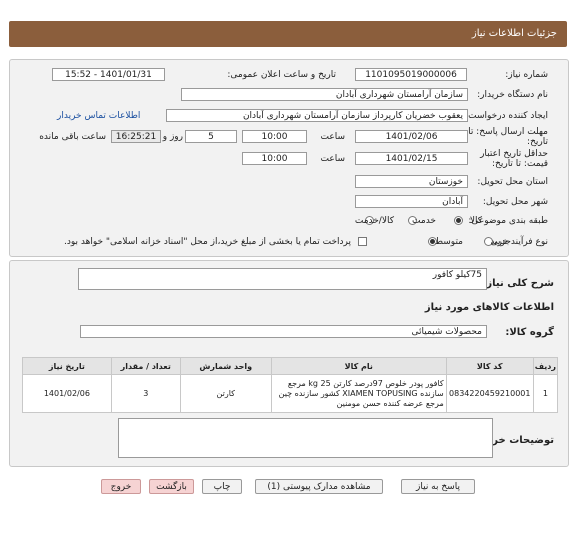  What do you see at coordinates (458, 220) in the screenshot?
I see `category-radio-goods` at bounding box center [458, 220].